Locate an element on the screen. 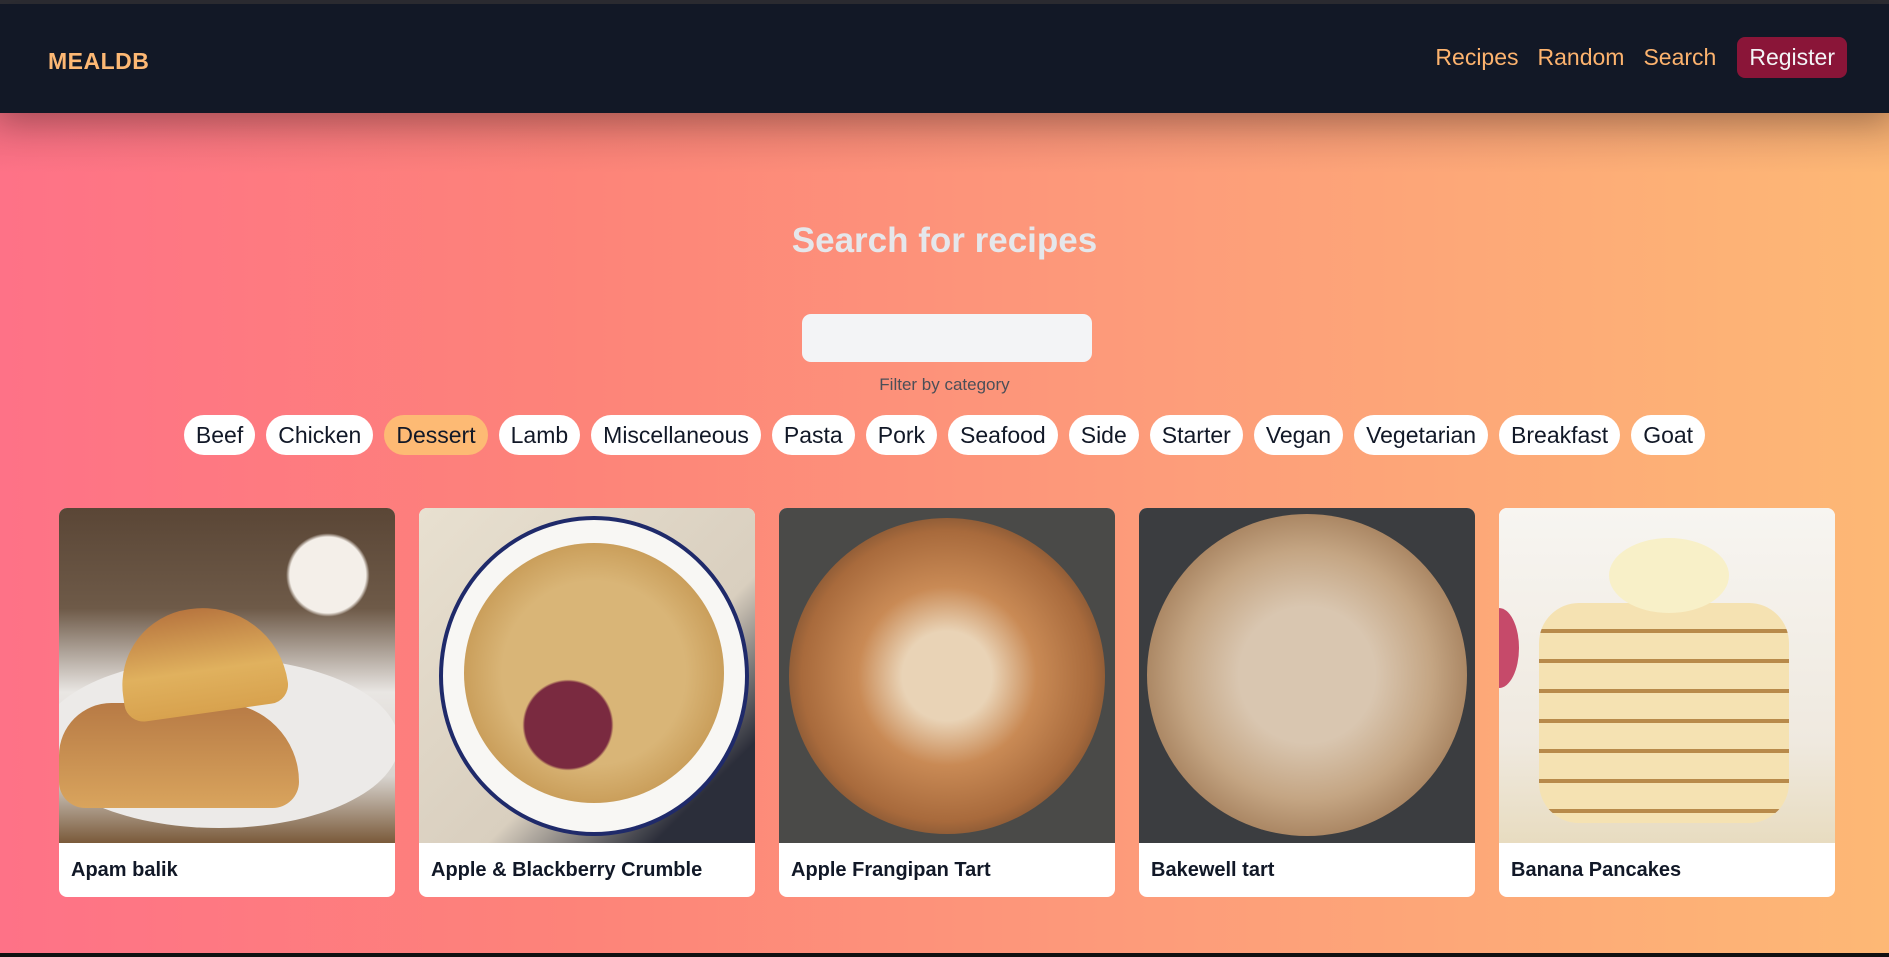 This screenshot has height=957, width=1889. recipe-image-frangipan-tart is located at coordinates (947, 675).